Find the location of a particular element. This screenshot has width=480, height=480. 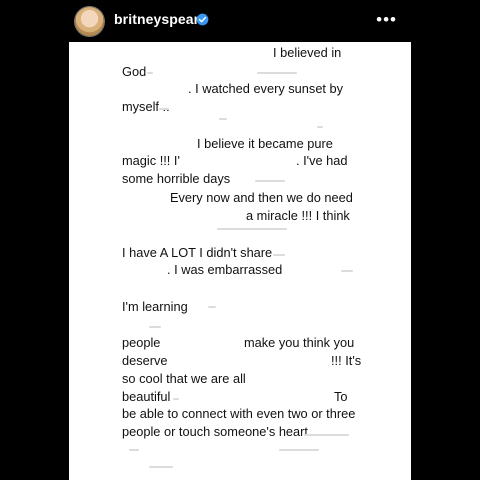

note-line: . I was embarrassed is located at coordinates (225, 269).